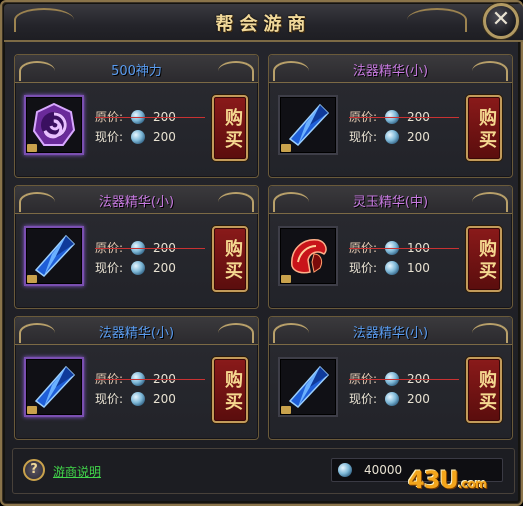  What do you see at coordinates (472, 484) in the screenshot?
I see `watermark-suffix: .com` at bounding box center [472, 484].